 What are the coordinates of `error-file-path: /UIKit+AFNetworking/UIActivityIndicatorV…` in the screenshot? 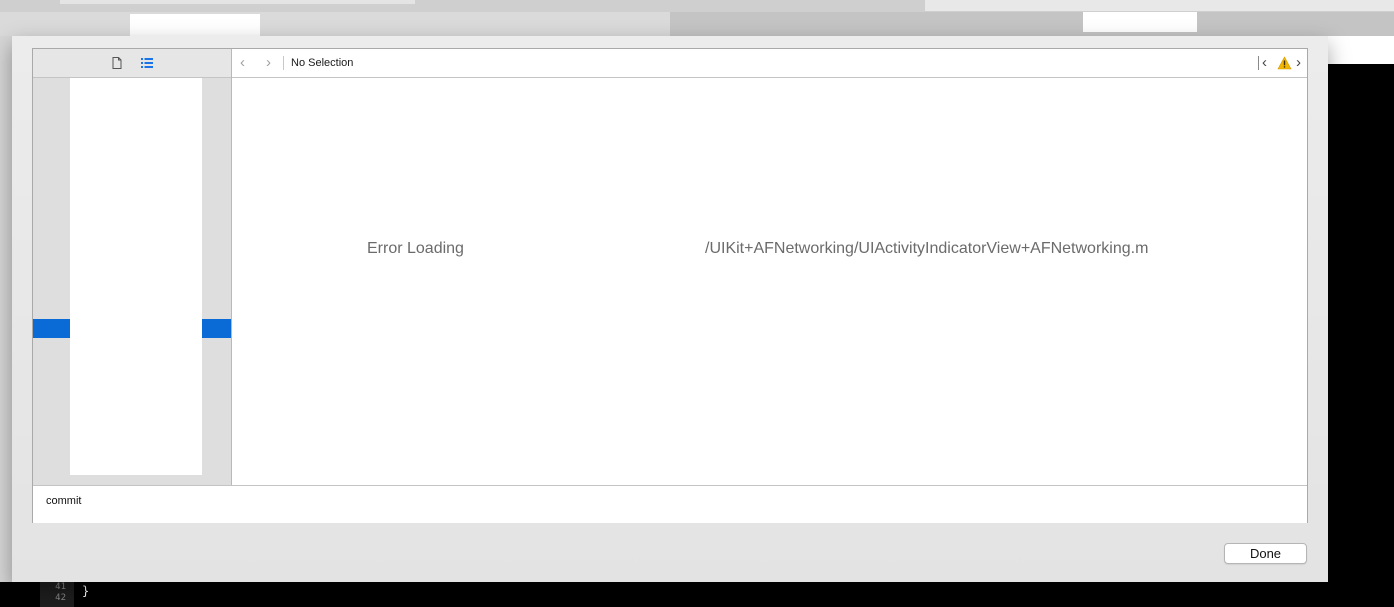 It's located at (927, 248).